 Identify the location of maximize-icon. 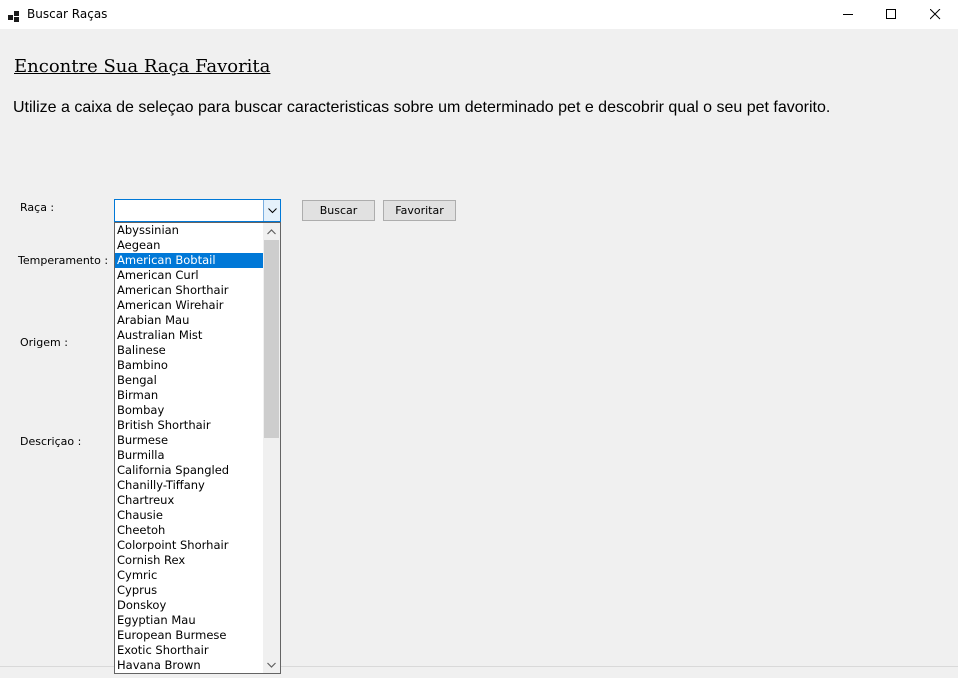
(891, 14).